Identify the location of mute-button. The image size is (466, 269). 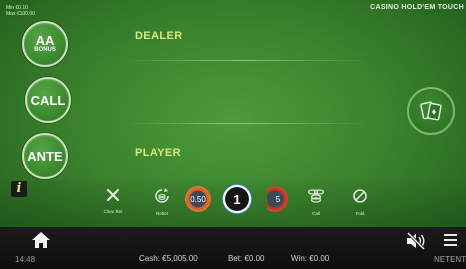
(416, 243).